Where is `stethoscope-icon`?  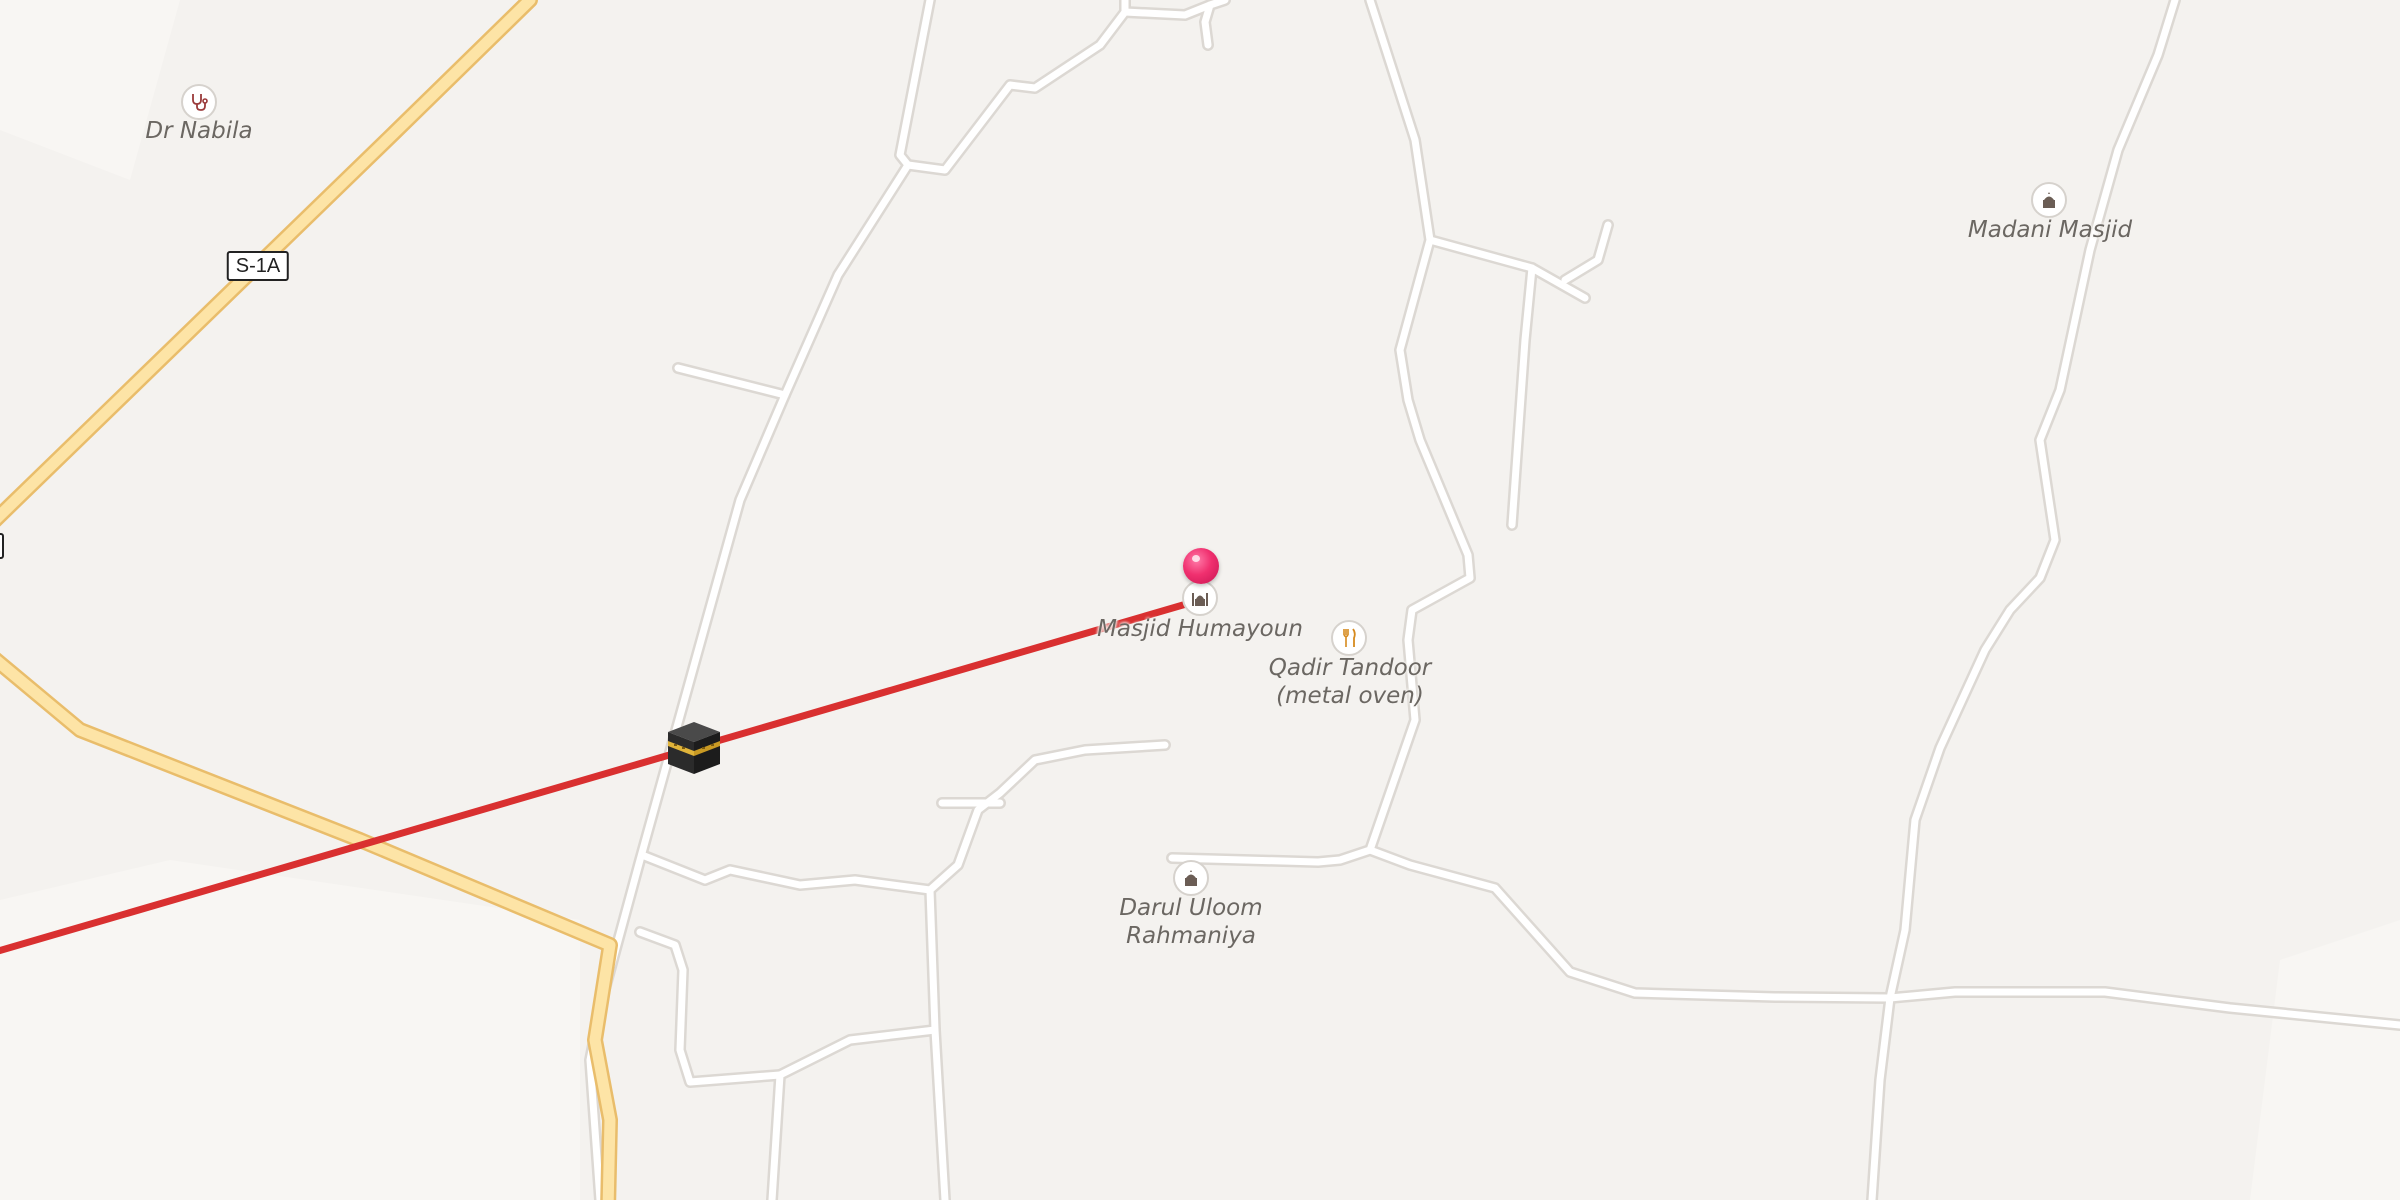
stethoscope-icon is located at coordinates (199, 102).